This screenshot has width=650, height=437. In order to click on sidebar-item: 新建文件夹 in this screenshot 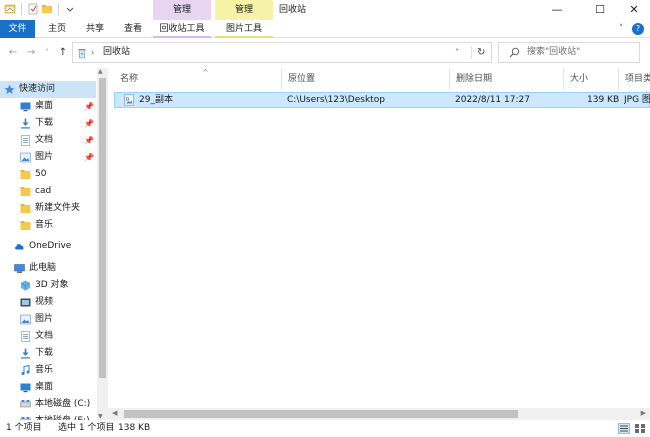, I will do `click(48, 208)`.